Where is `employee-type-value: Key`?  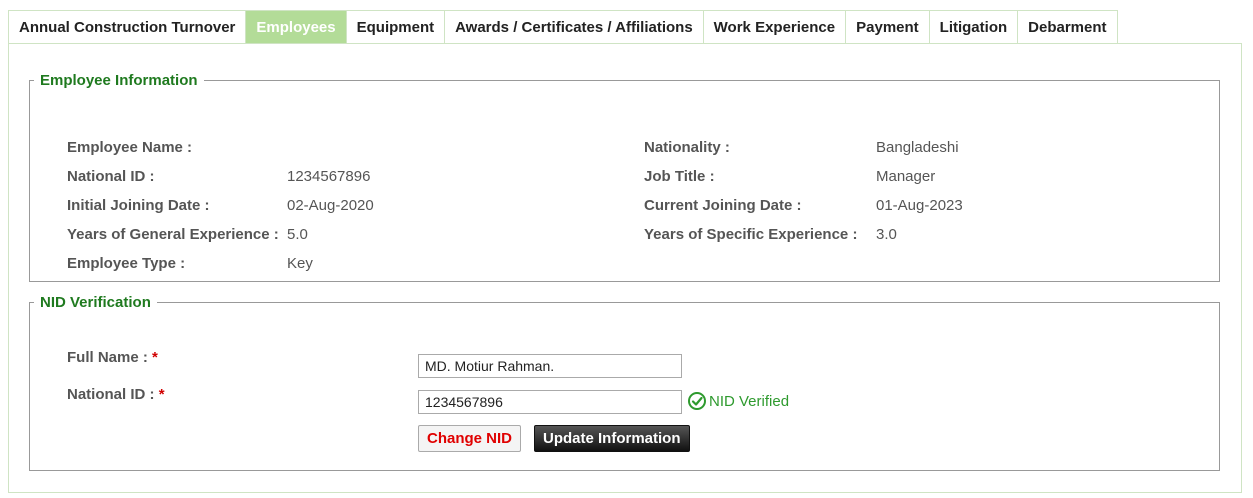
employee-type-value: Key is located at coordinates (300, 263).